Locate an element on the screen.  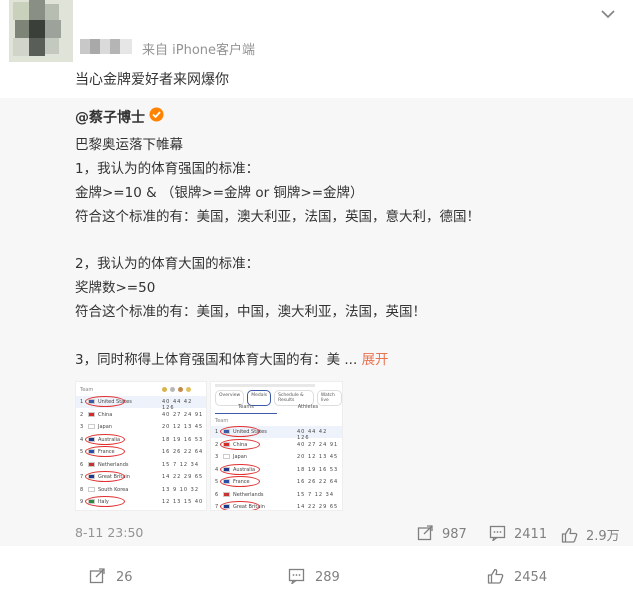
repost-line: 符合这个标准的有：美国，中国，澳大利亚，法国，英国！ is located at coordinates (250, 312).